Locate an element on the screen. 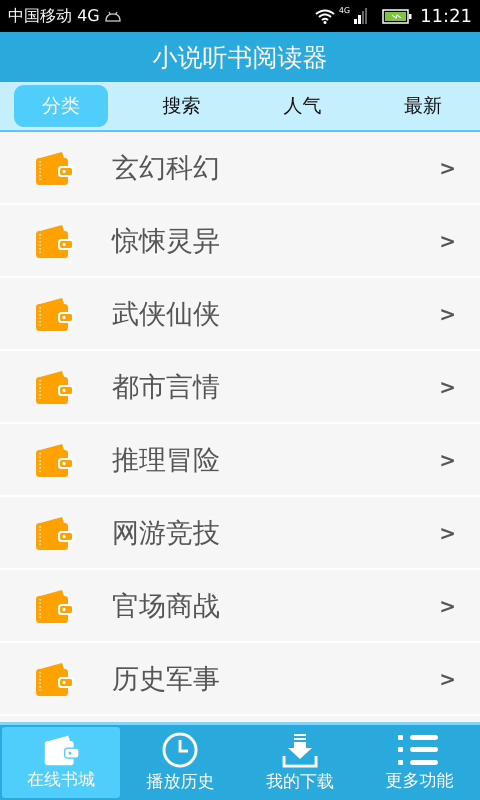 The image size is (480, 800). category-item: 都市言情 > is located at coordinates (240, 386).